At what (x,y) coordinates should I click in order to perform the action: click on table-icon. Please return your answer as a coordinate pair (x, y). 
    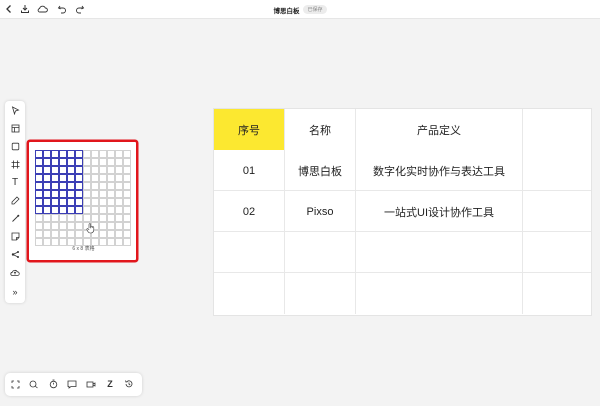
    Looking at the image, I should click on (15, 128).